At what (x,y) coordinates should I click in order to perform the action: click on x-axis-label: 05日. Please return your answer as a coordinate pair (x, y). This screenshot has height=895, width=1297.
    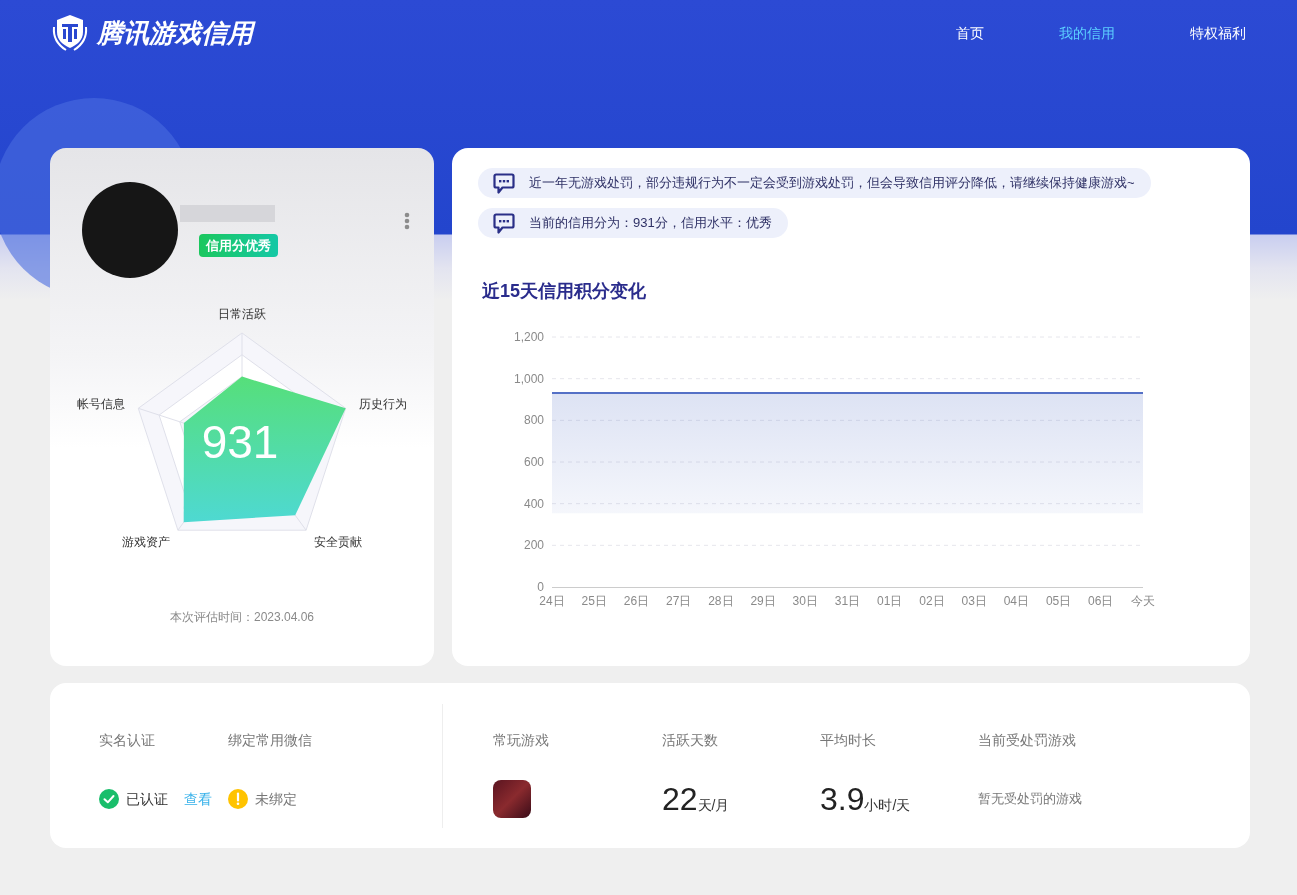
    Looking at the image, I should click on (1058, 601).